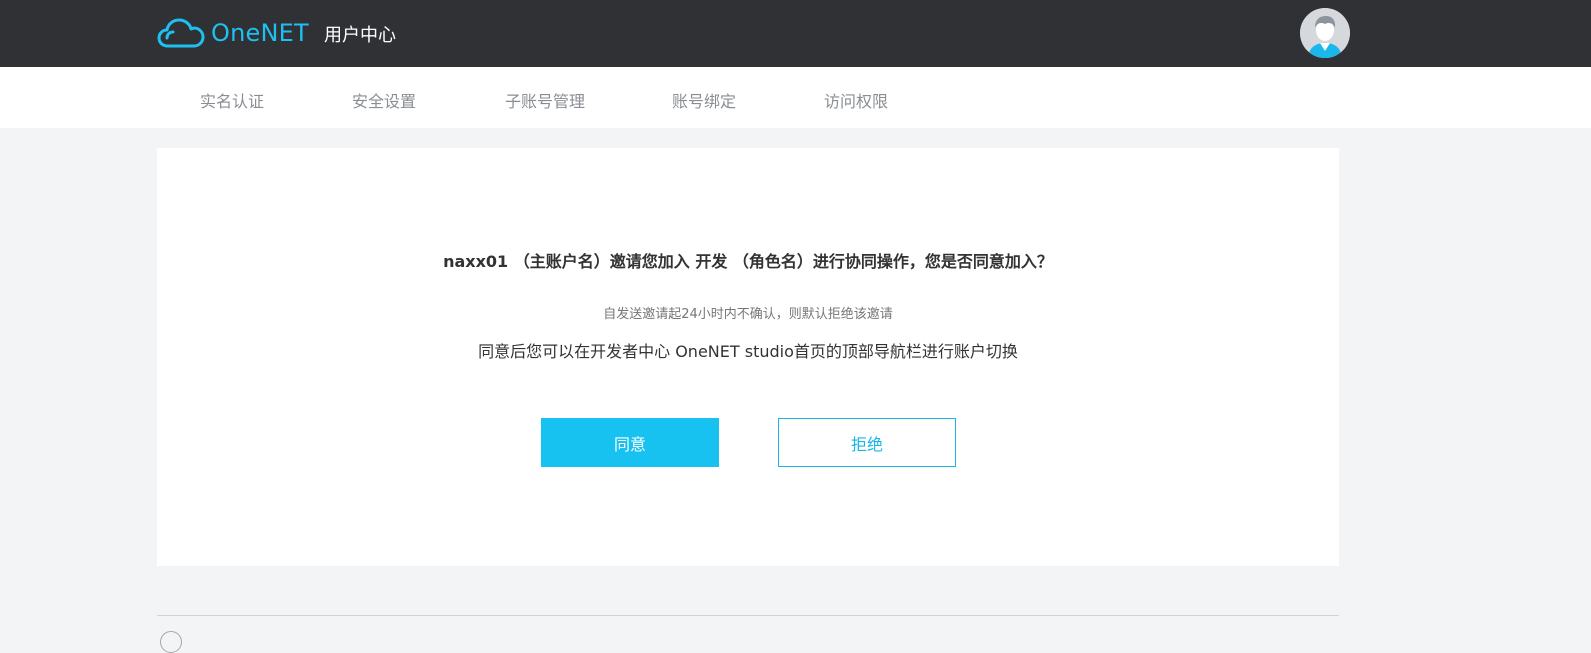 This screenshot has width=1591, height=653. Describe the element at coordinates (748, 351) in the screenshot. I see `switch-account-description: 同意后您可以在开发者中心 OneNET studio首页的顶部导航栏进行账户切换` at that location.